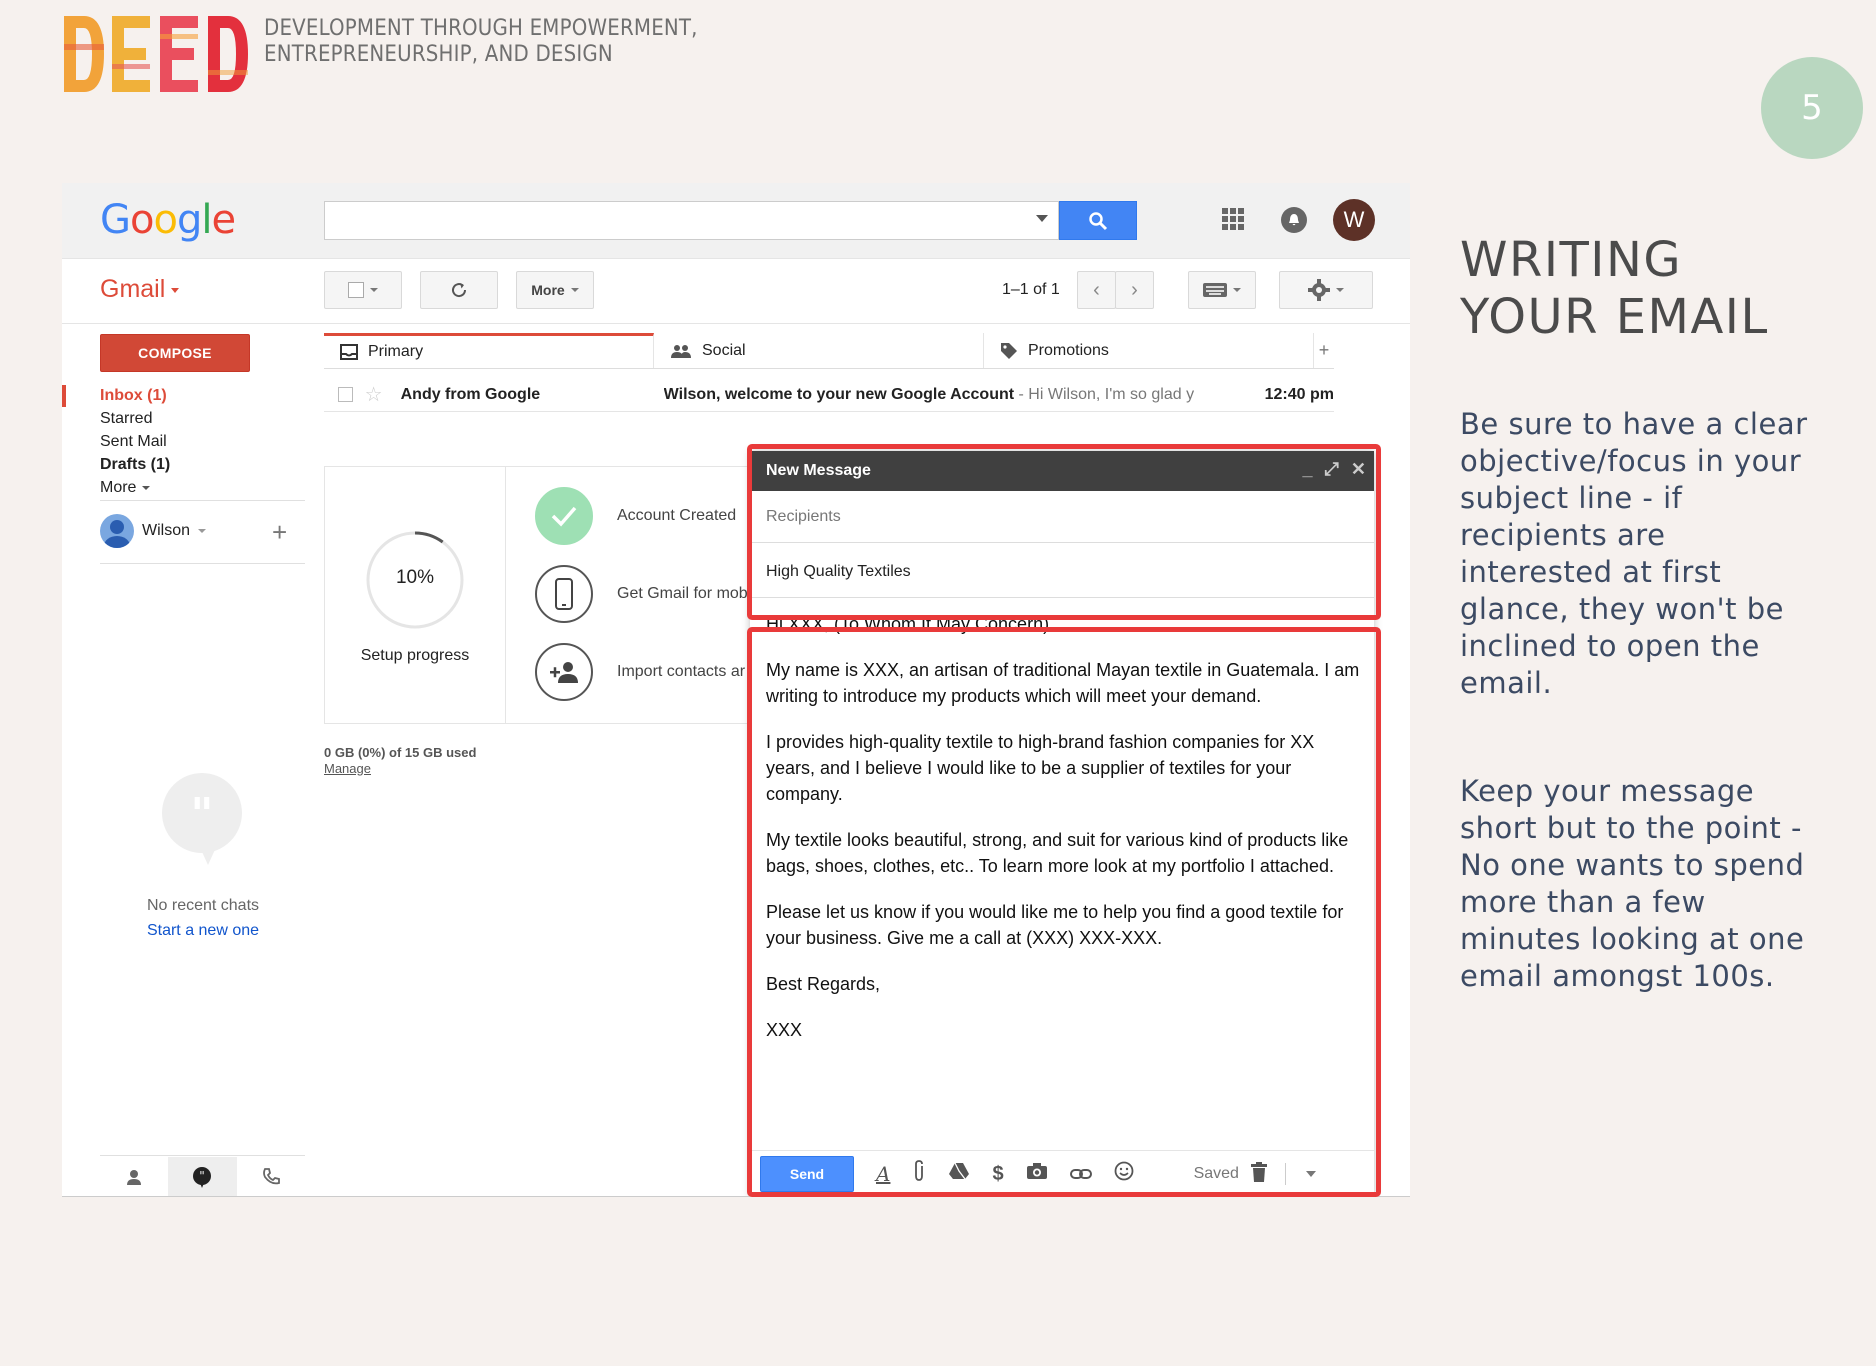 The width and height of the screenshot is (1876, 1366). What do you see at coordinates (548, 290) in the screenshot?
I see `more-actions-label: More` at bounding box center [548, 290].